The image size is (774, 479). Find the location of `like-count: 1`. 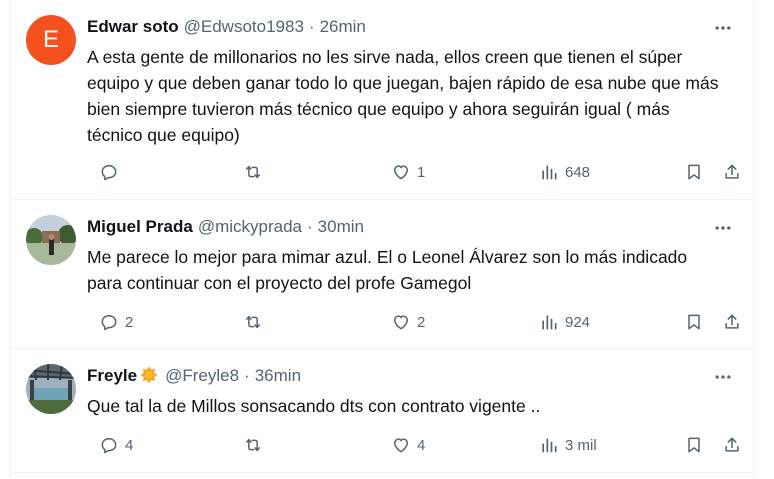

like-count: 1 is located at coordinates (421, 172).